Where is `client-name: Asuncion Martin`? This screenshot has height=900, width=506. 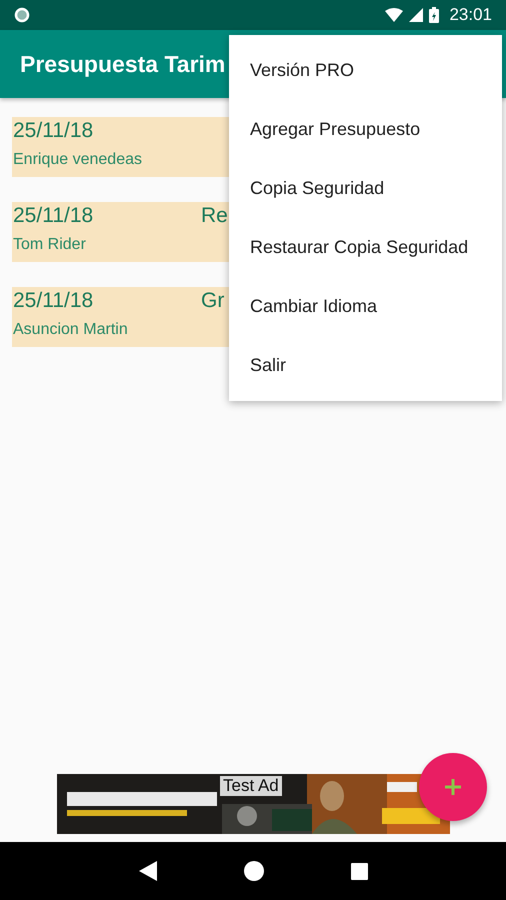
client-name: Asuncion Martin is located at coordinates (70, 330).